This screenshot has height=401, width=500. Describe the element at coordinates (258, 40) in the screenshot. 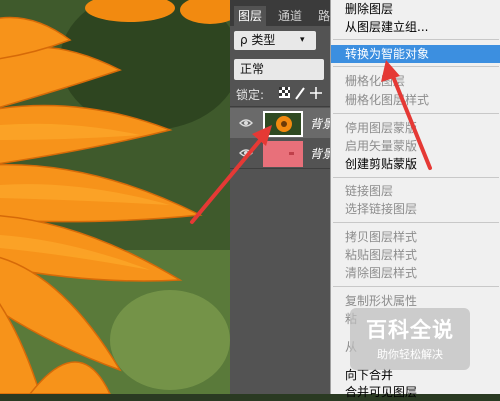

I see `filter-label: ρ 类型` at that location.